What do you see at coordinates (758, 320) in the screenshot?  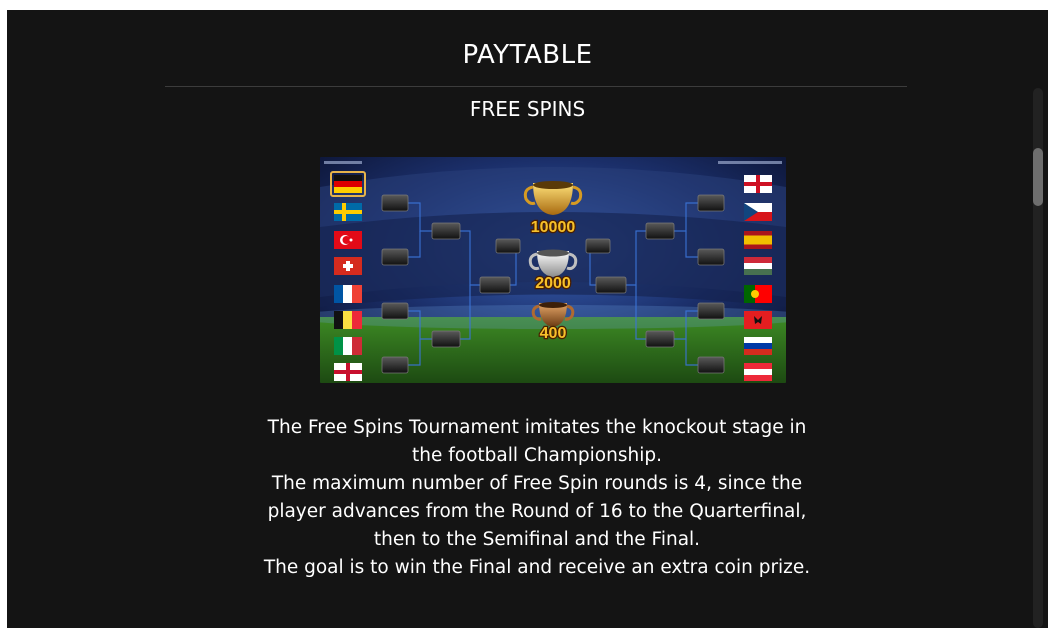 I see `albania-flag-icon` at bounding box center [758, 320].